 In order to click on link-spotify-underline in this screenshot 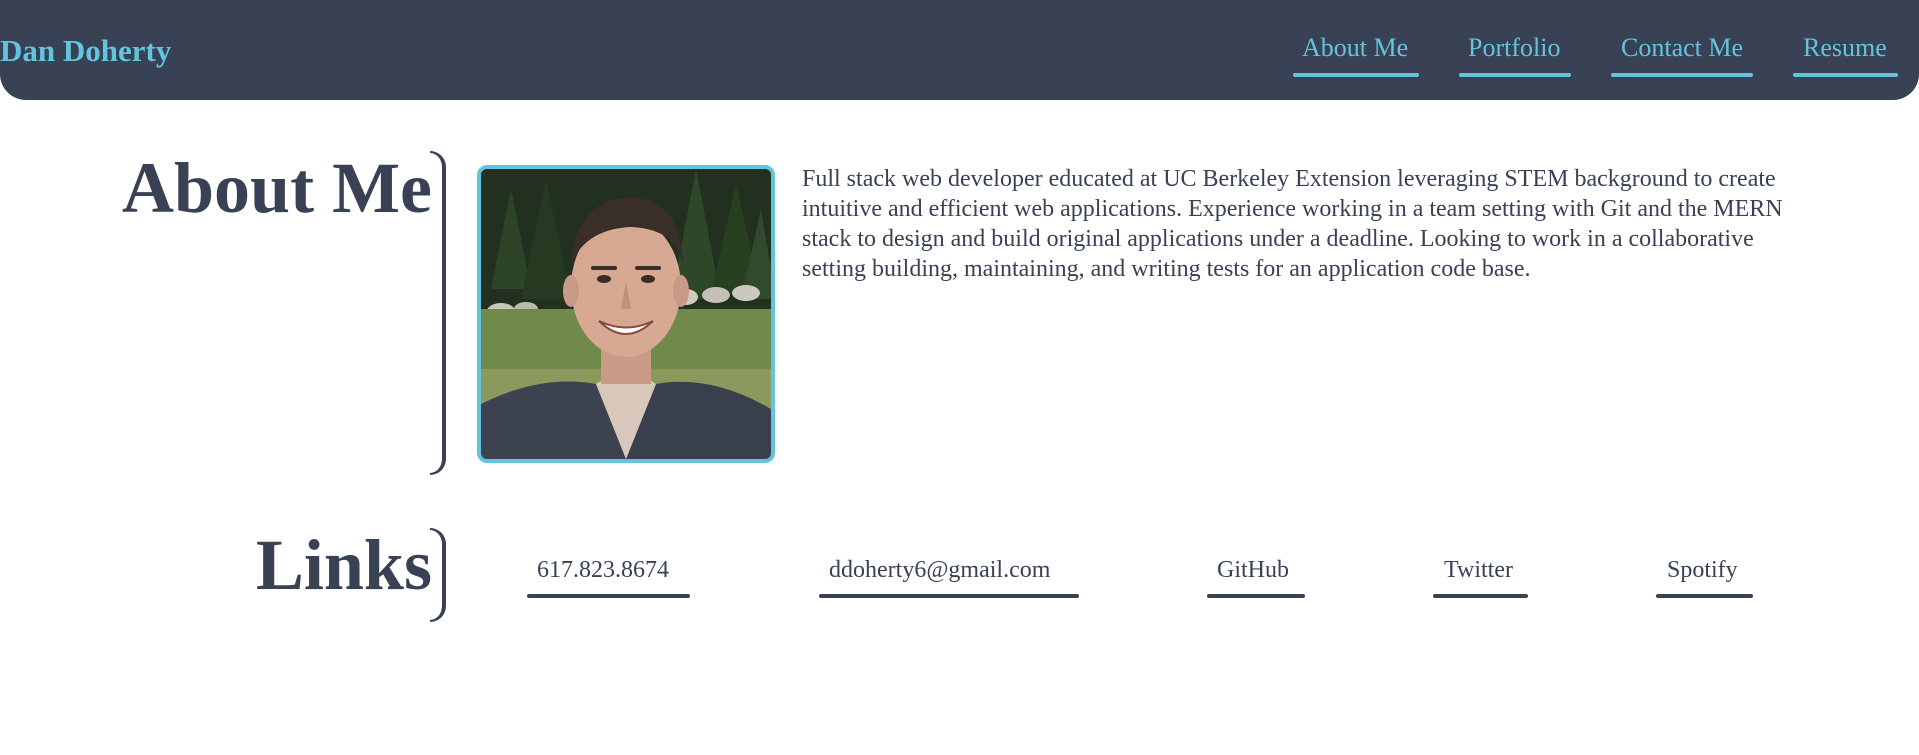, I will do `click(1704, 596)`.